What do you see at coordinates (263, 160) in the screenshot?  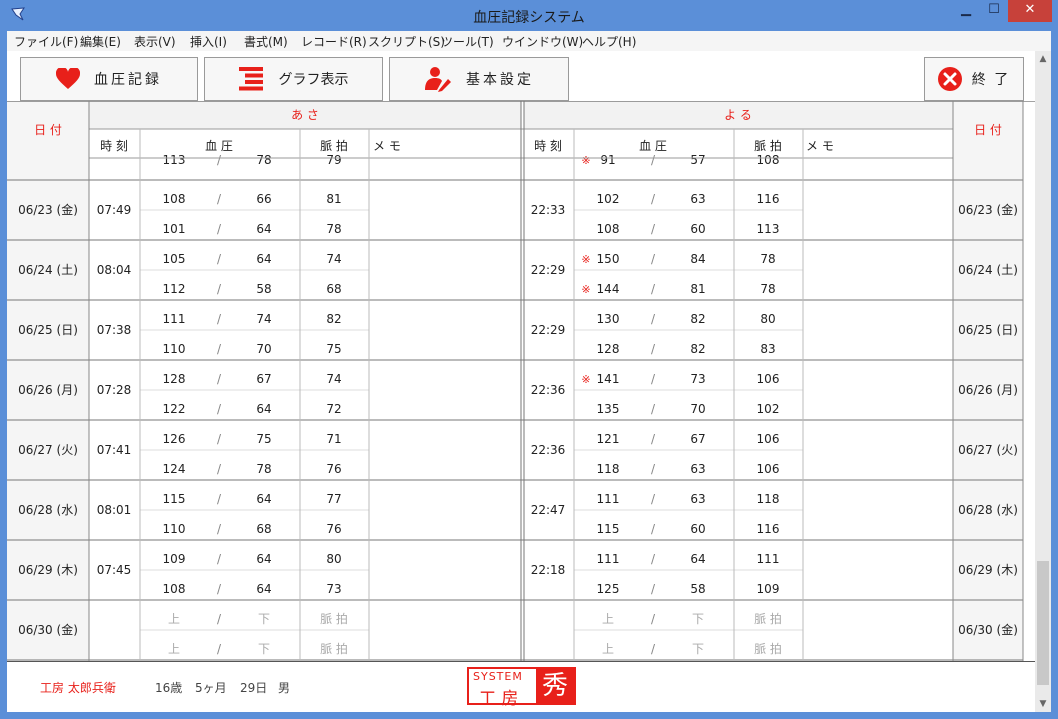 I see `am-prev-diastolic: 78` at bounding box center [263, 160].